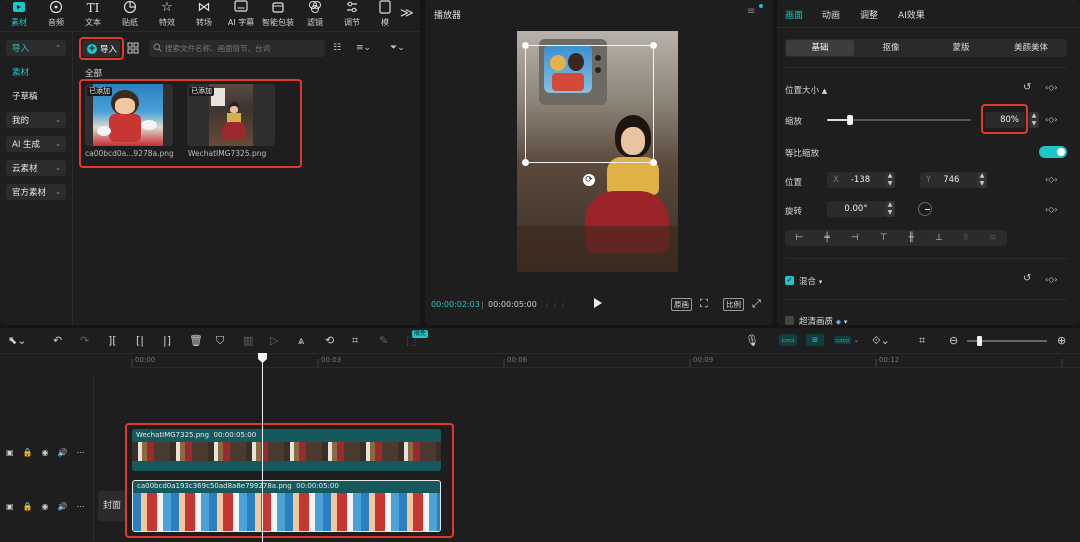  Describe the element at coordinates (278, 15) in the screenshot. I see `tool-smart-pack: 智能包装` at that location.